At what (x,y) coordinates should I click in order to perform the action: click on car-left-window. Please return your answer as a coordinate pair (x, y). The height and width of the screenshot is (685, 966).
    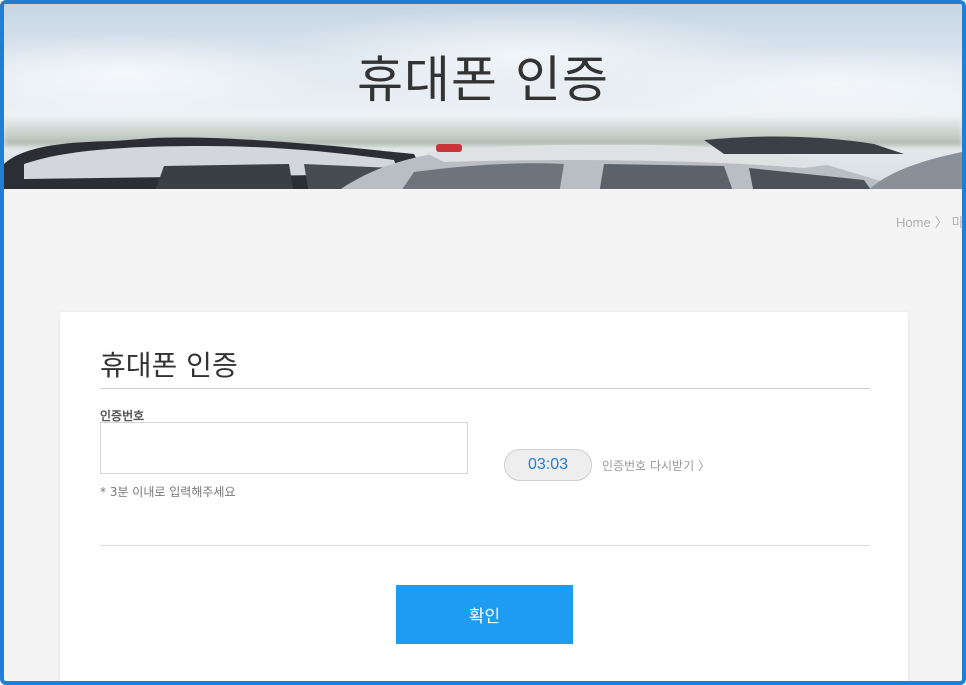
    Looking at the image, I should click on (224, 176).